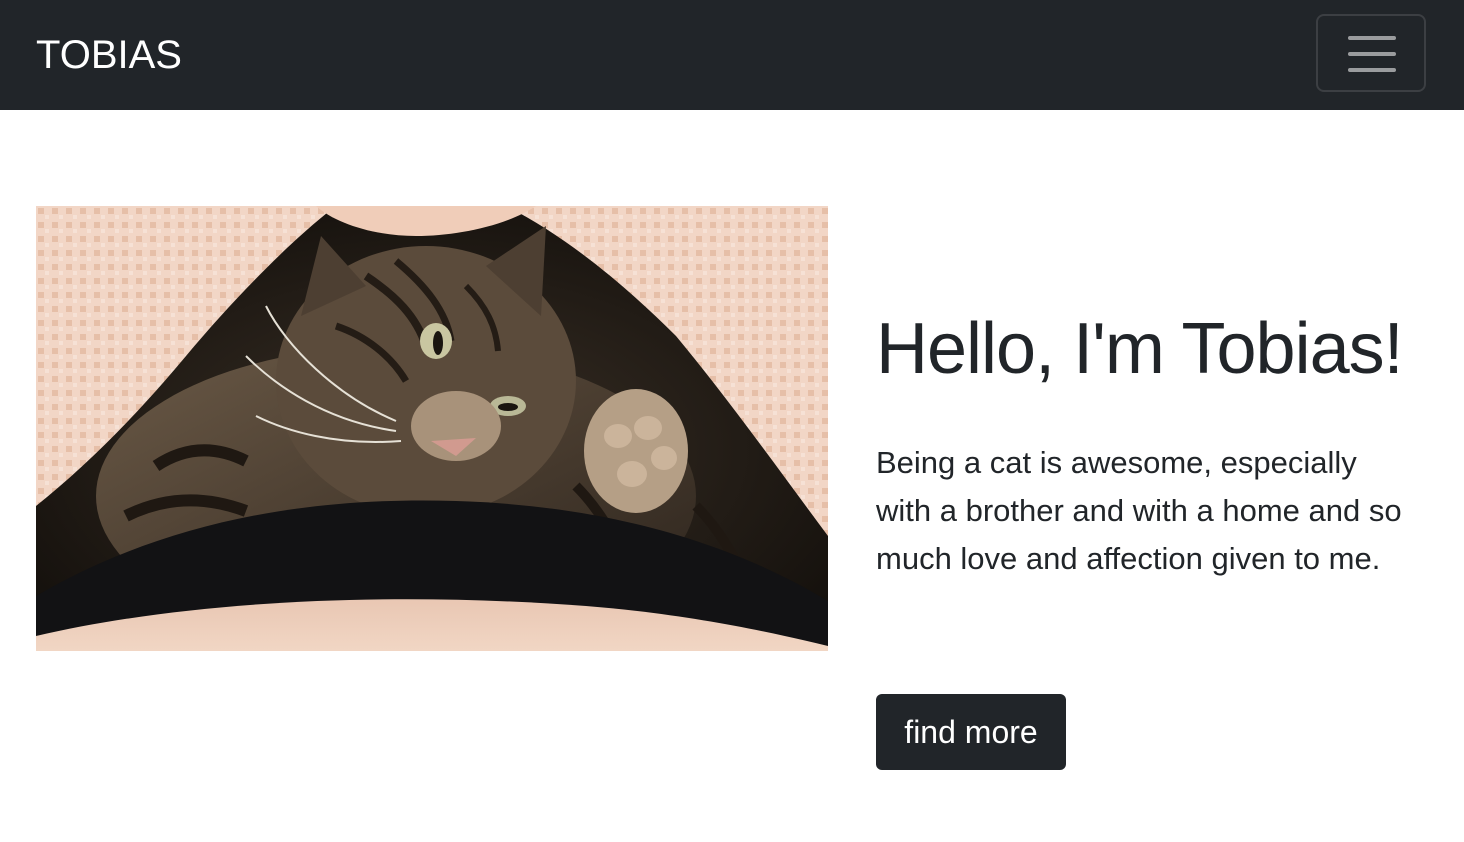 This screenshot has width=1464, height=842. I want to click on top-navbar: TOBIAS, so click(732, 55).